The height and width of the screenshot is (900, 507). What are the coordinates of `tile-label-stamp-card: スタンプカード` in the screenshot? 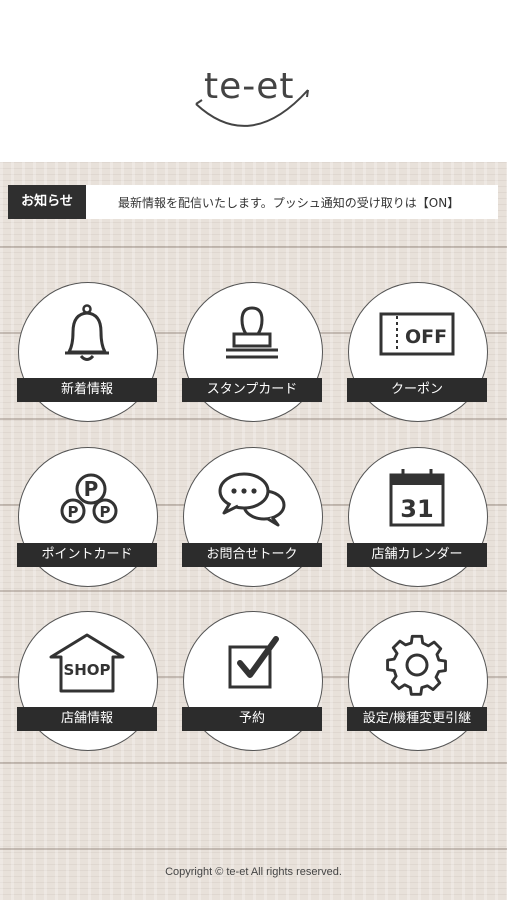 It's located at (252, 390).